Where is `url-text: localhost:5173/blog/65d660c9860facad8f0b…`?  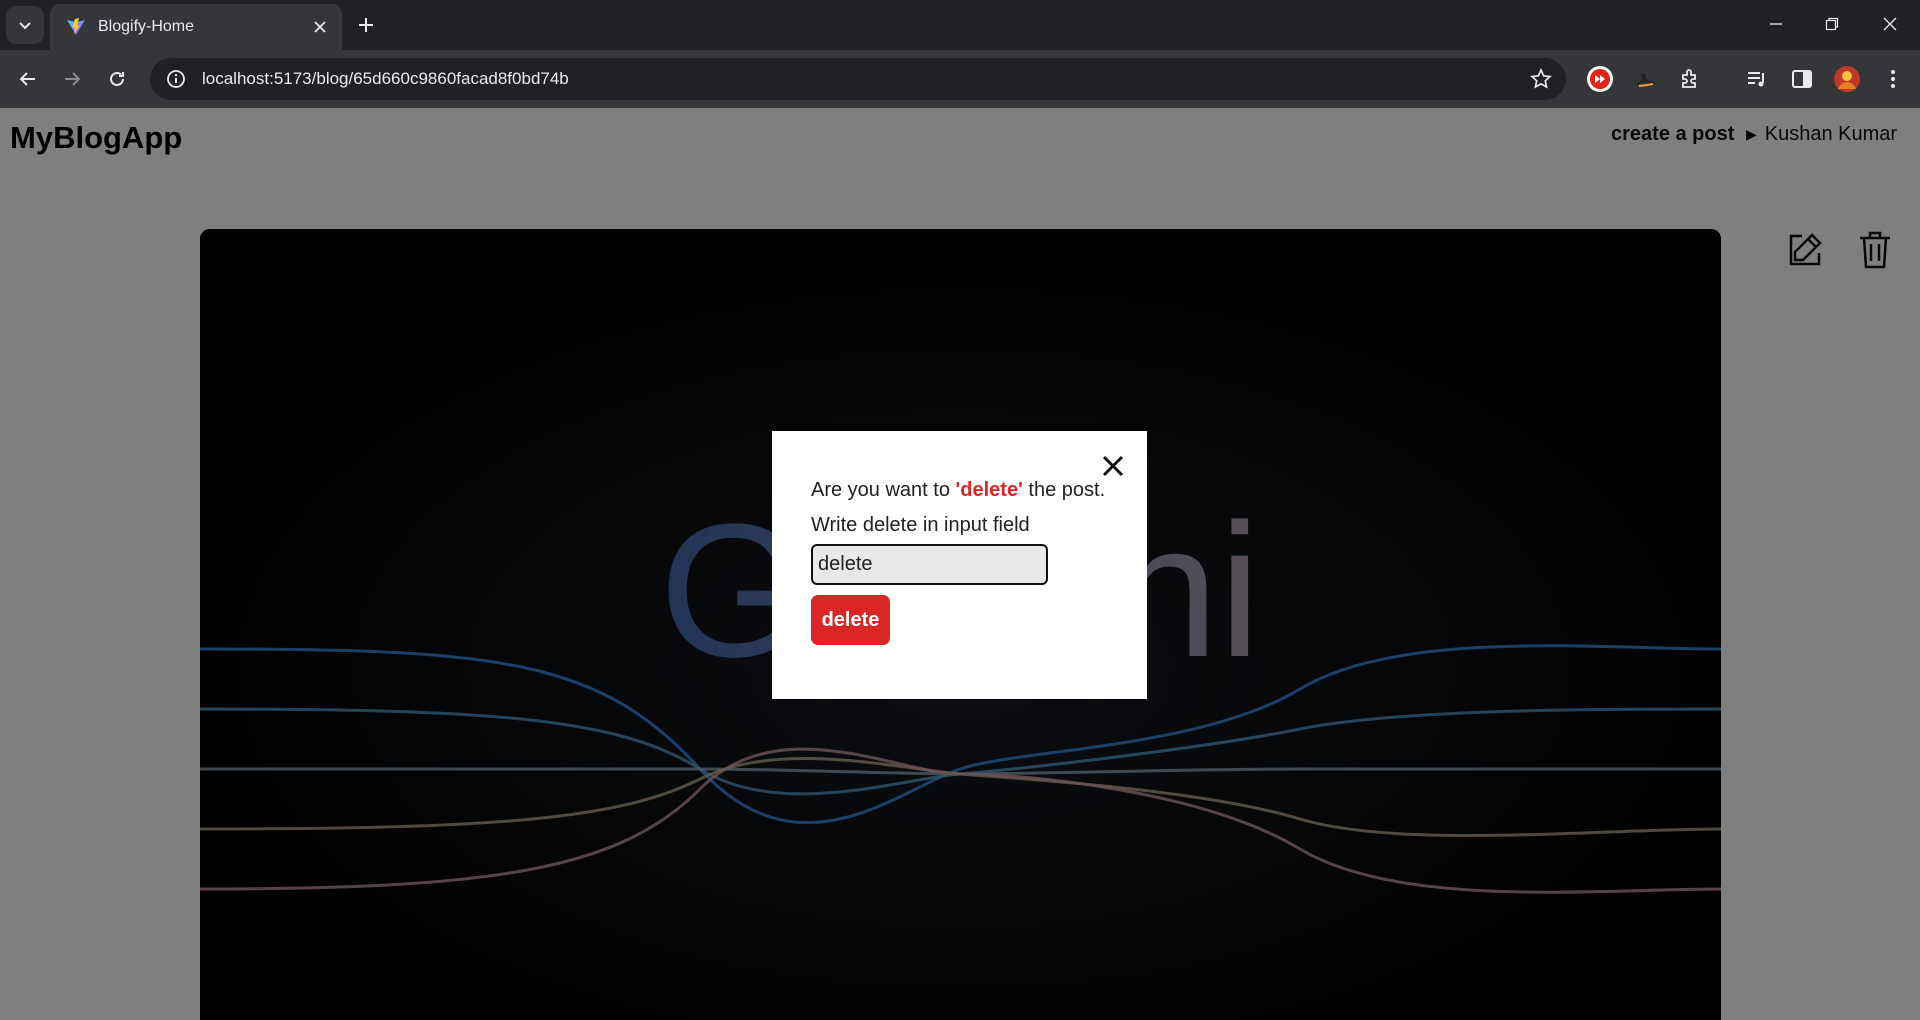 url-text: localhost:5173/blog/65d660c9860facad8f0b… is located at coordinates (864, 79).